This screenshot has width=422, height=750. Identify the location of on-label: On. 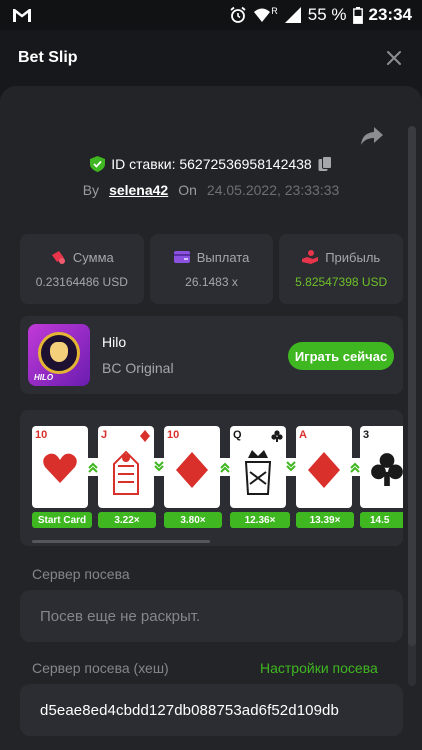
(187, 190).